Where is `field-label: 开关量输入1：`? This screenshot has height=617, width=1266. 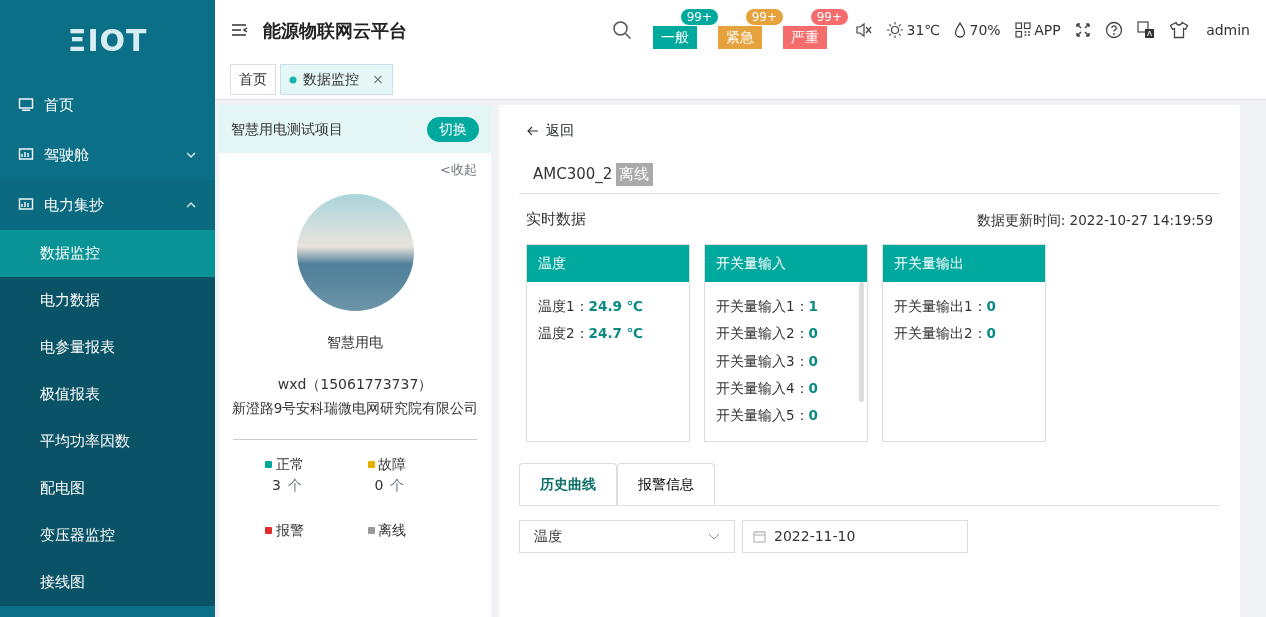 field-label: 开关量输入1： is located at coordinates (762, 306).